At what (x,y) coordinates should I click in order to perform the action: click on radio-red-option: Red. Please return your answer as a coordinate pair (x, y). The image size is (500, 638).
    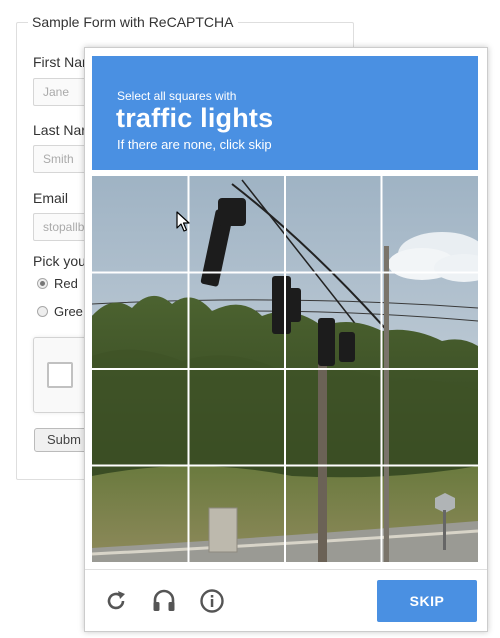
    Looking at the image, I should click on (57, 283).